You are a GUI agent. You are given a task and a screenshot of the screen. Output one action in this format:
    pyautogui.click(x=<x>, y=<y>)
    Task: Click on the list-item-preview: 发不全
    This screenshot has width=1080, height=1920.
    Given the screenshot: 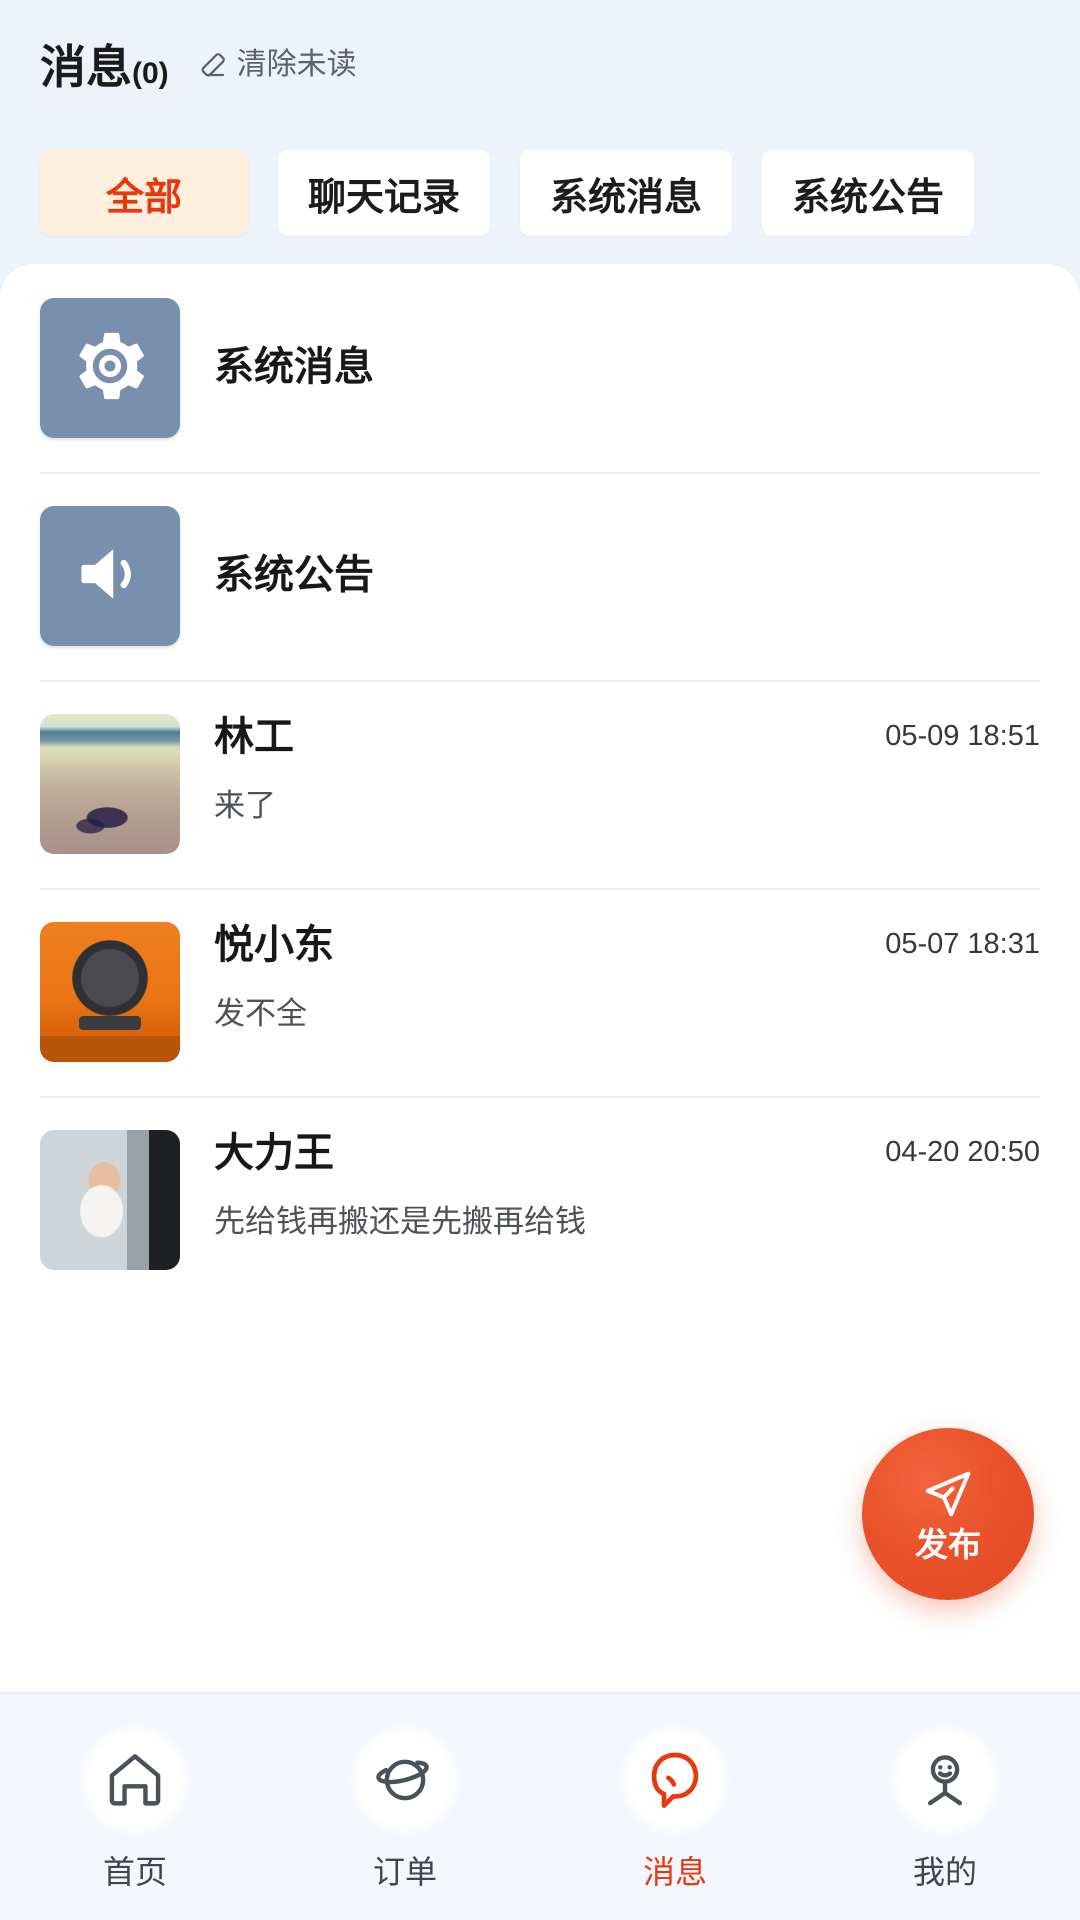 What is the action you would take?
    pyautogui.click(x=260, y=1014)
    